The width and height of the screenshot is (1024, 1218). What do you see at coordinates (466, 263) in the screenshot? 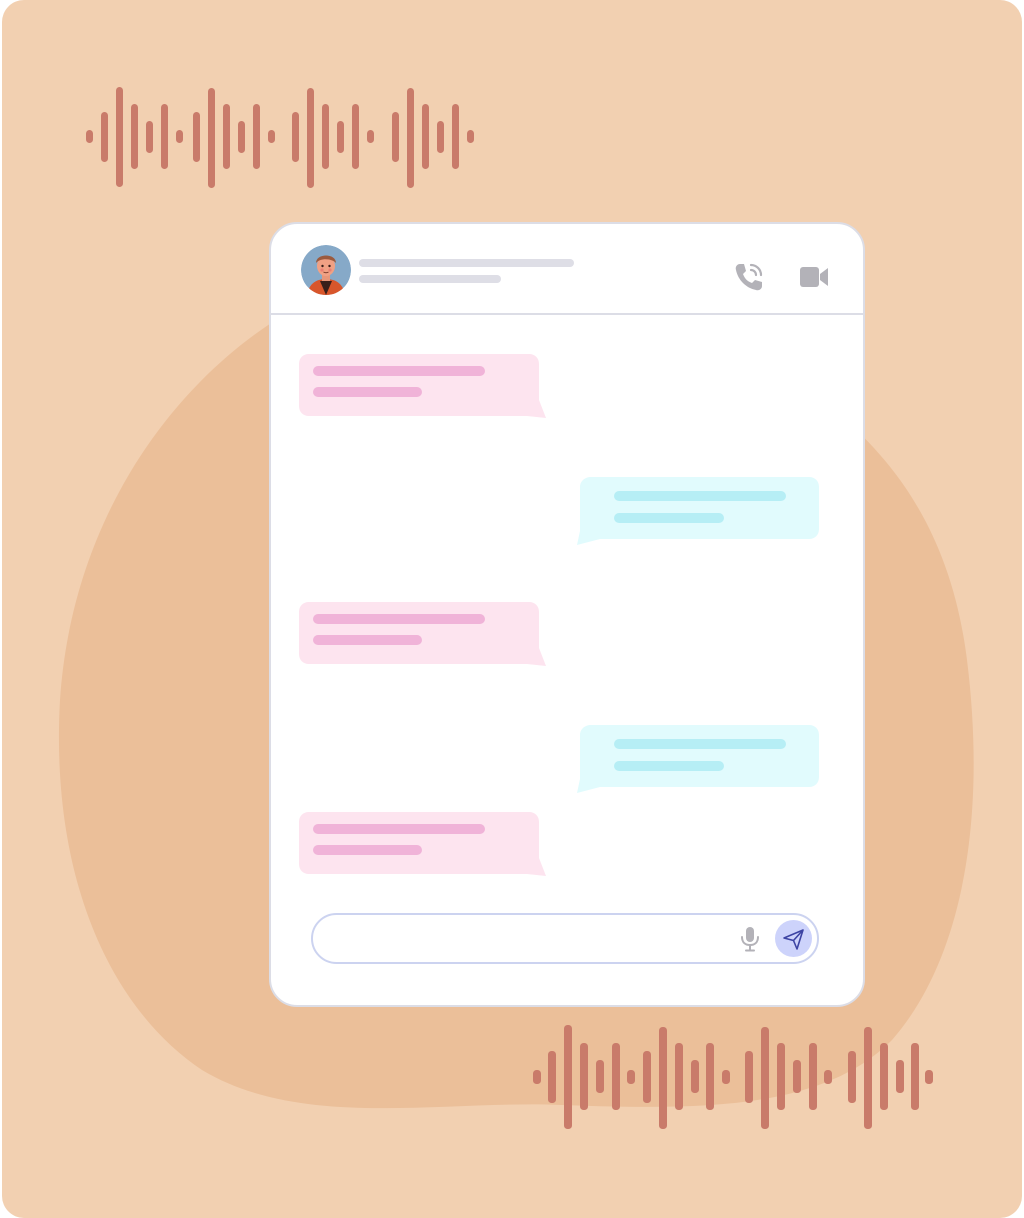
I see `contact-name-placeholder` at bounding box center [466, 263].